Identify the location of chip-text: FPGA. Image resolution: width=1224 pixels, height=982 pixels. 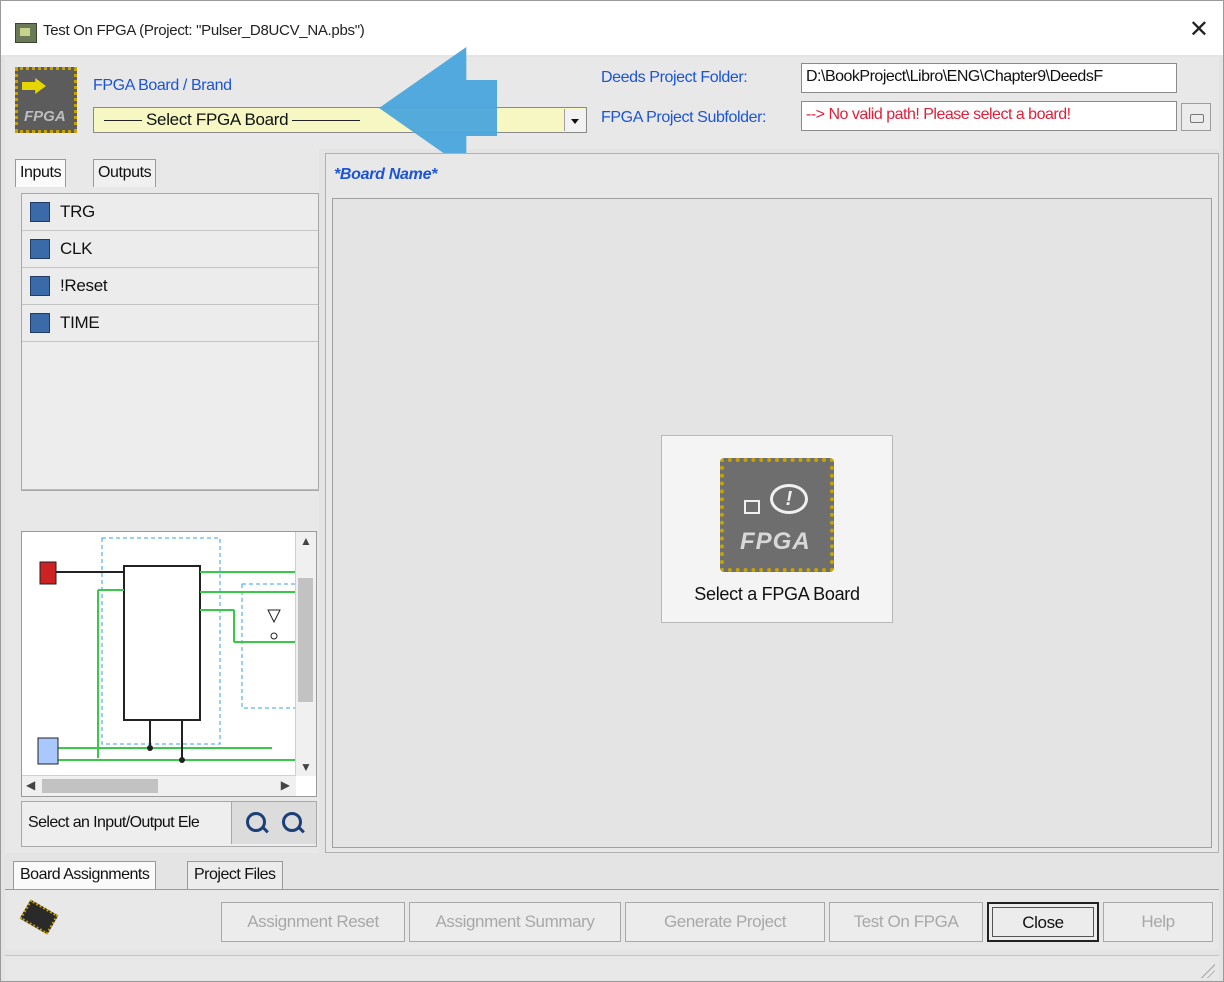
(775, 541).